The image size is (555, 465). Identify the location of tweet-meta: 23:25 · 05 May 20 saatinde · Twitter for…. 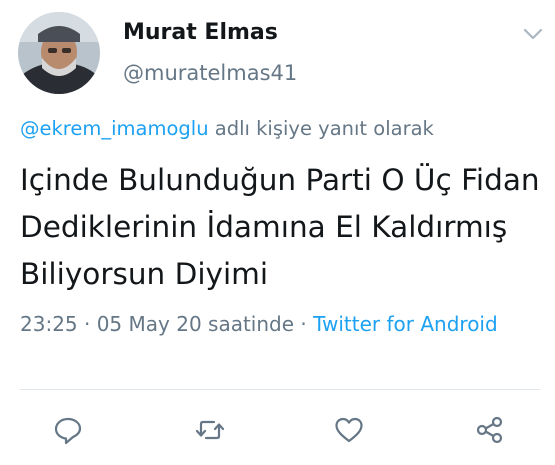
(280, 324).